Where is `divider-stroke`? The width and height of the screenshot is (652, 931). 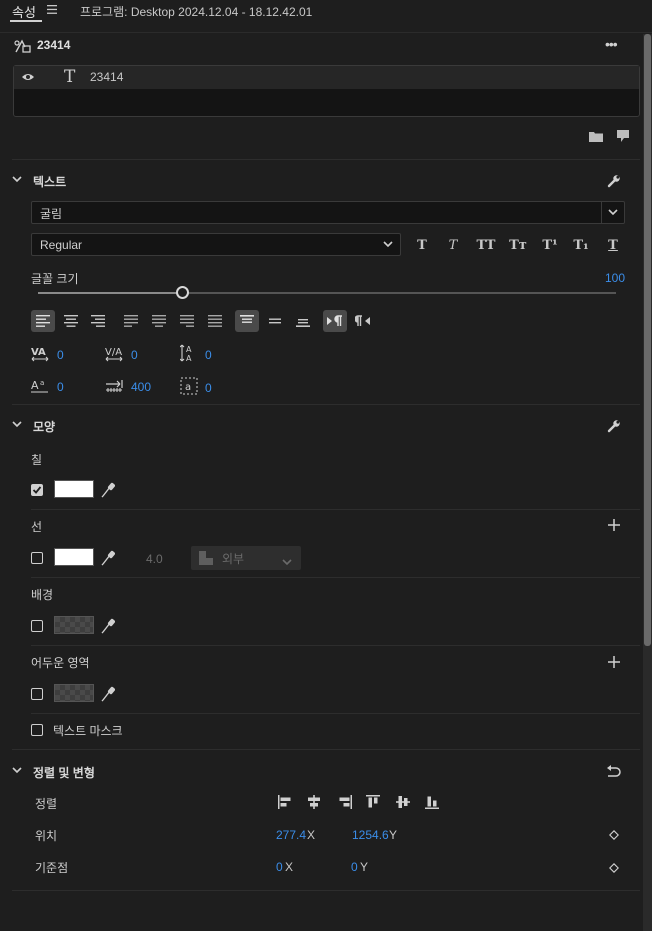 divider-stroke is located at coordinates (335, 577).